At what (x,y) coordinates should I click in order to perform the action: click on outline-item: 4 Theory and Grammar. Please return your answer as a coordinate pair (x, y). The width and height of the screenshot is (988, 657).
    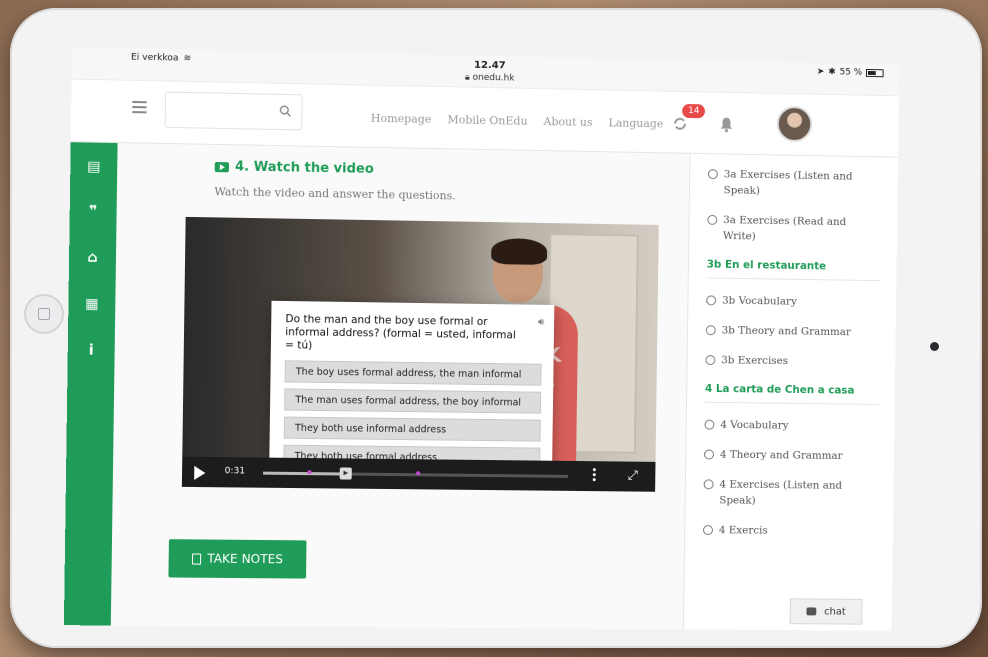
    Looking at the image, I should click on (791, 456).